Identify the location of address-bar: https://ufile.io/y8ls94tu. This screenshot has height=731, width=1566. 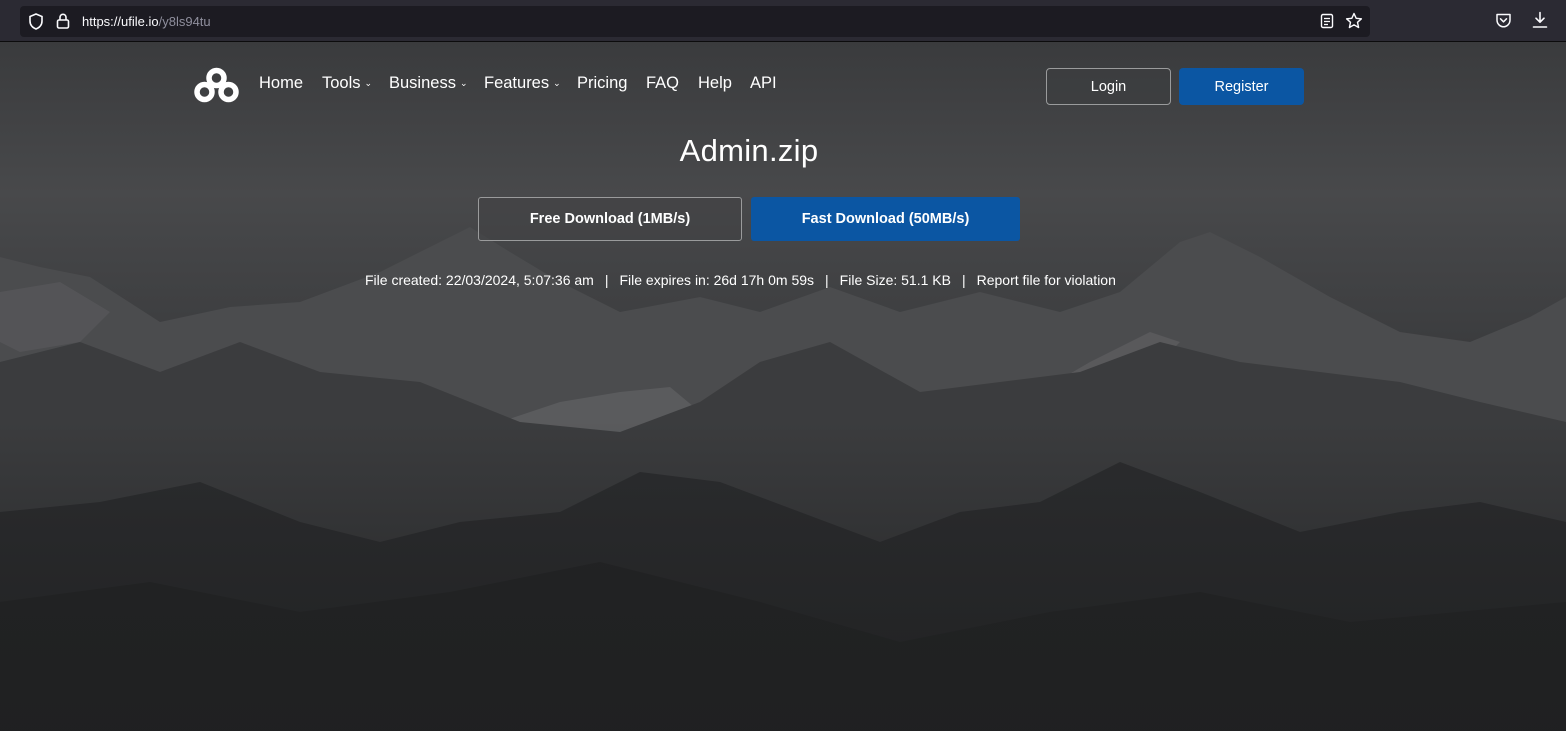
(695, 21).